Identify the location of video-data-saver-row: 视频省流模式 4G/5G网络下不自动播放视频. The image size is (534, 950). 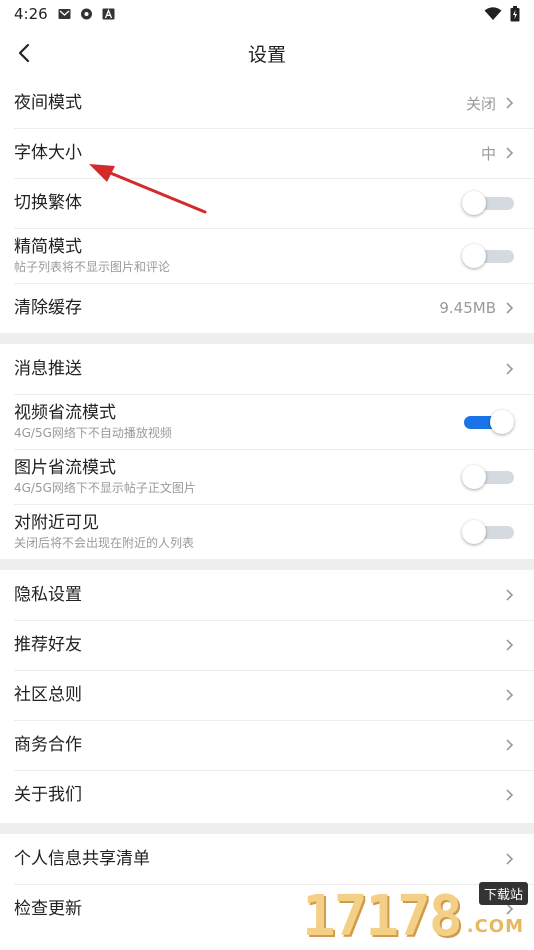
(267, 421).